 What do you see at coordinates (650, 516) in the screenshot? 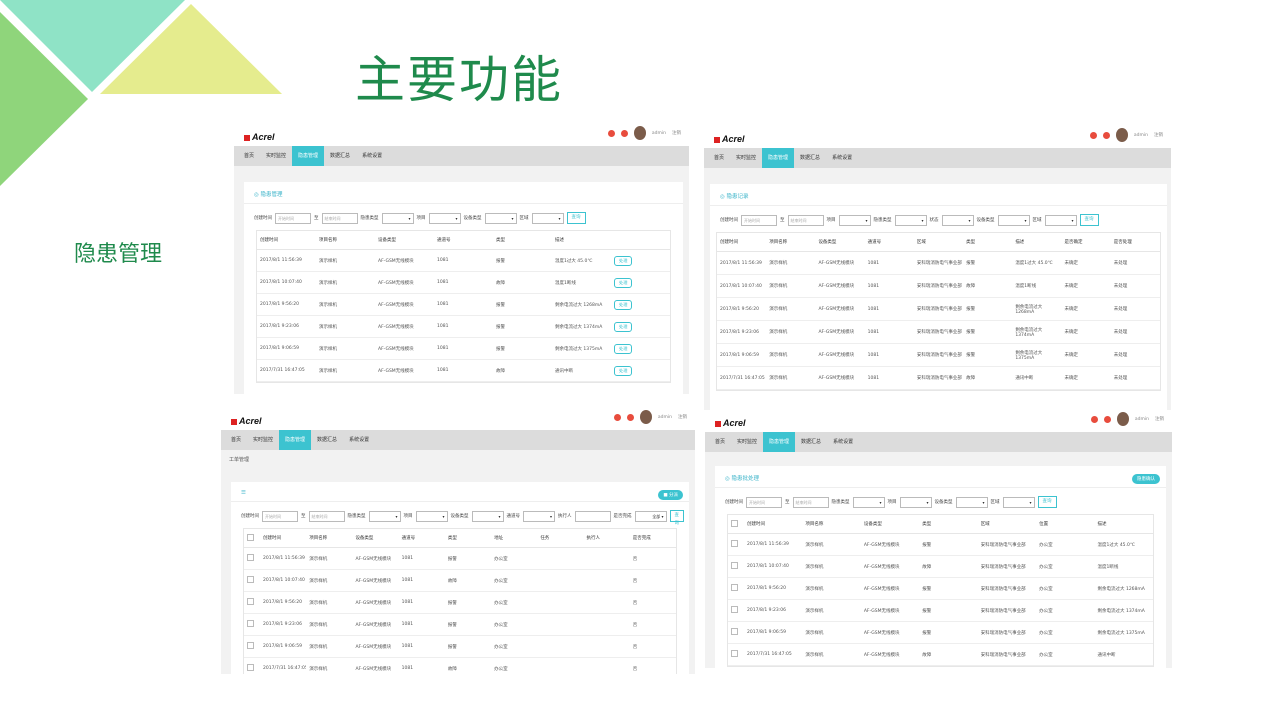
I see `filter-select: 全部 ▾` at bounding box center [650, 516].